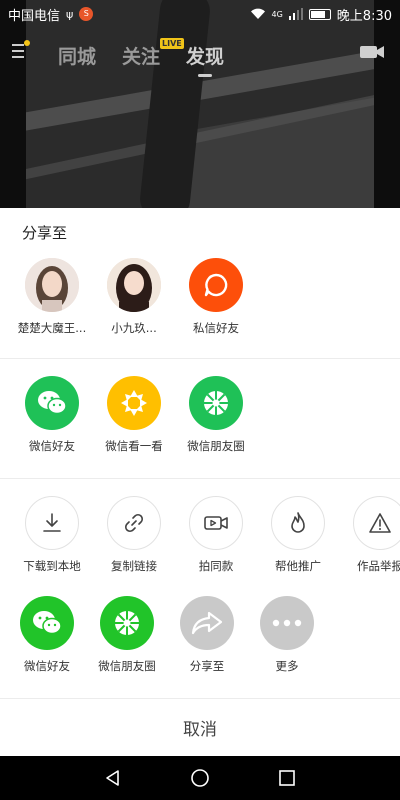 This screenshot has width=400, height=800. What do you see at coordinates (34, 15) in the screenshot?
I see `carrier-label: 中国电信` at bounding box center [34, 15].